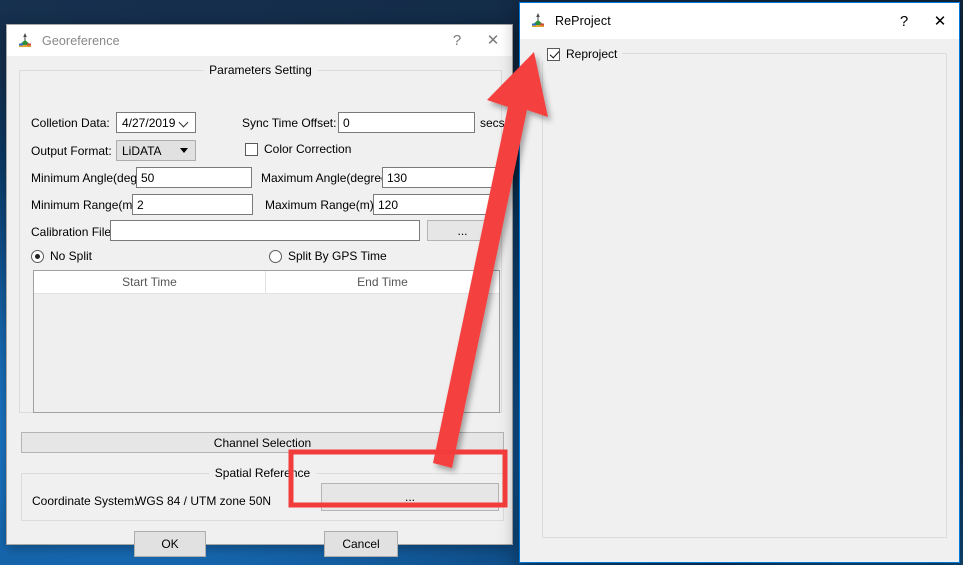 The image size is (963, 565). Describe the element at coordinates (25, 41) in the screenshot. I see `app-georeference-icon` at that location.